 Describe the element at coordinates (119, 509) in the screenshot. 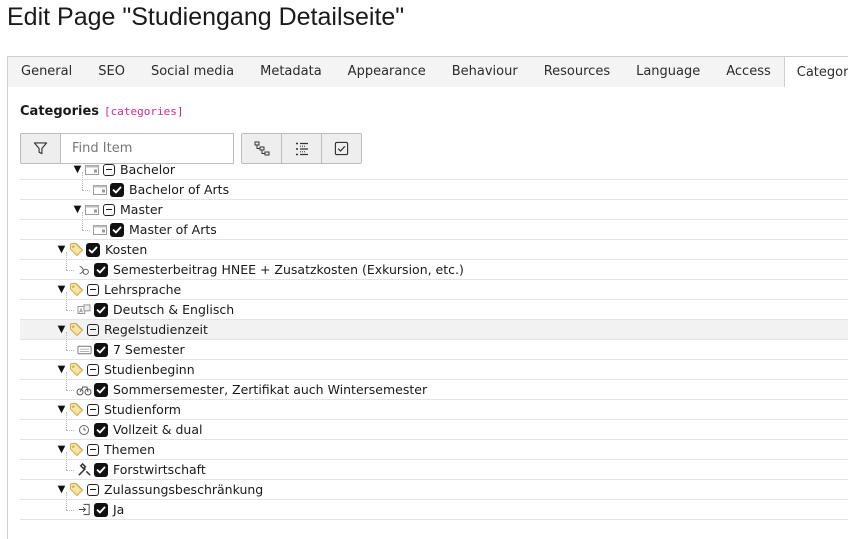

I see `tree-item-label: Ja` at that location.